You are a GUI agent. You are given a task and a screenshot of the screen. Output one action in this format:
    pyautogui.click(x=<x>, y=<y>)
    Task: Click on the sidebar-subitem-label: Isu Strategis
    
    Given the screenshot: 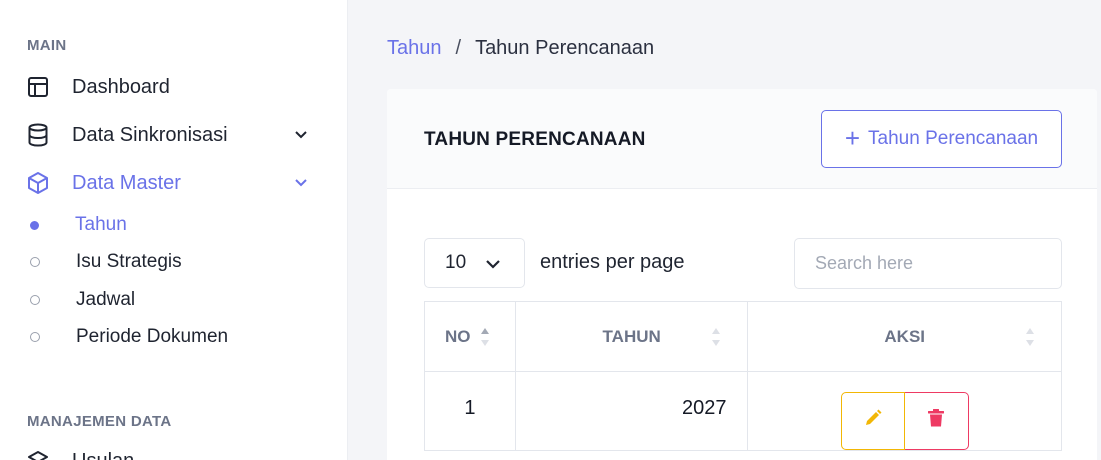 What is the action you would take?
    pyautogui.click(x=129, y=261)
    